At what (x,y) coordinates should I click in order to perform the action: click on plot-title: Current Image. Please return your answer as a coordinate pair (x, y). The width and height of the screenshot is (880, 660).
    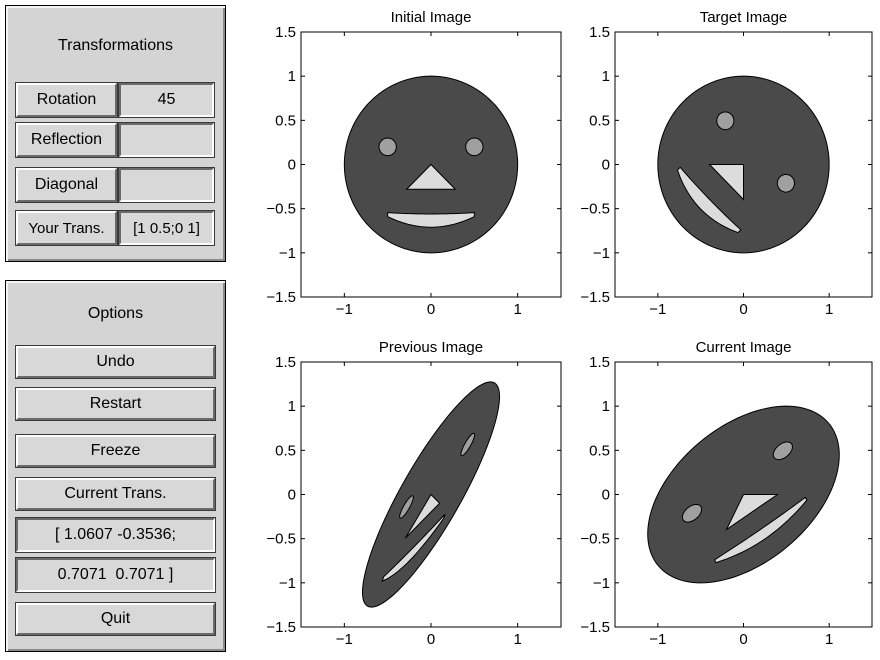
    Looking at the image, I should click on (744, 347).